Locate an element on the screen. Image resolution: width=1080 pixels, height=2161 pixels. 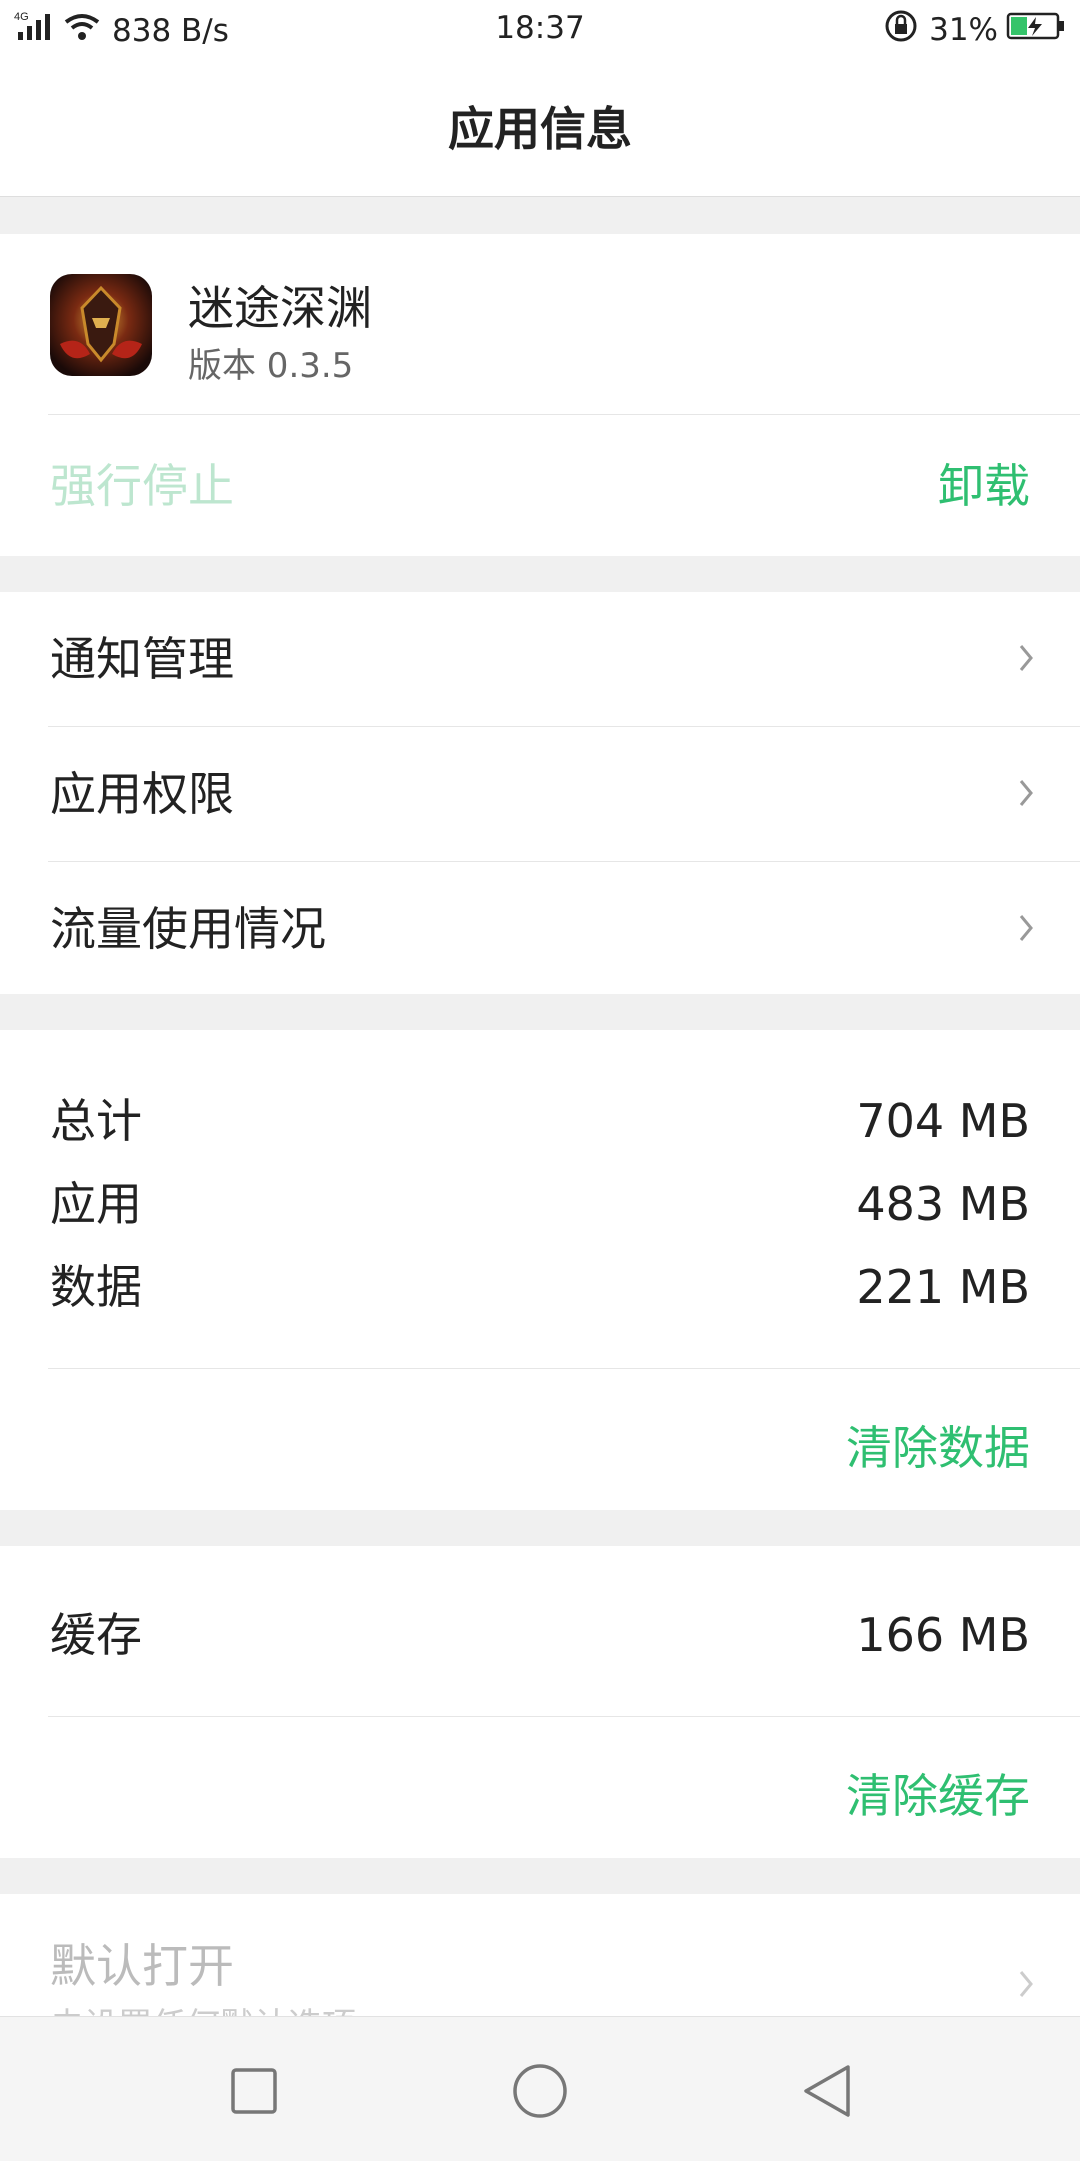
cache-card: 缓存 166 MB 清除缓存 is located at coordinates (540, 1702).